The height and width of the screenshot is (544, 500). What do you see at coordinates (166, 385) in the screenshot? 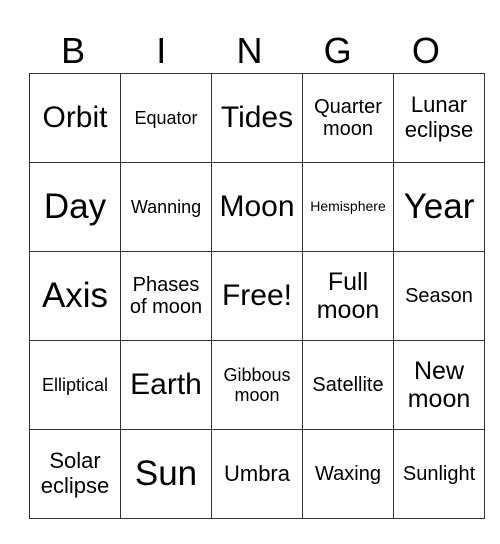
I see `bingo-cell: Earth` at bounding box center [166, 385].